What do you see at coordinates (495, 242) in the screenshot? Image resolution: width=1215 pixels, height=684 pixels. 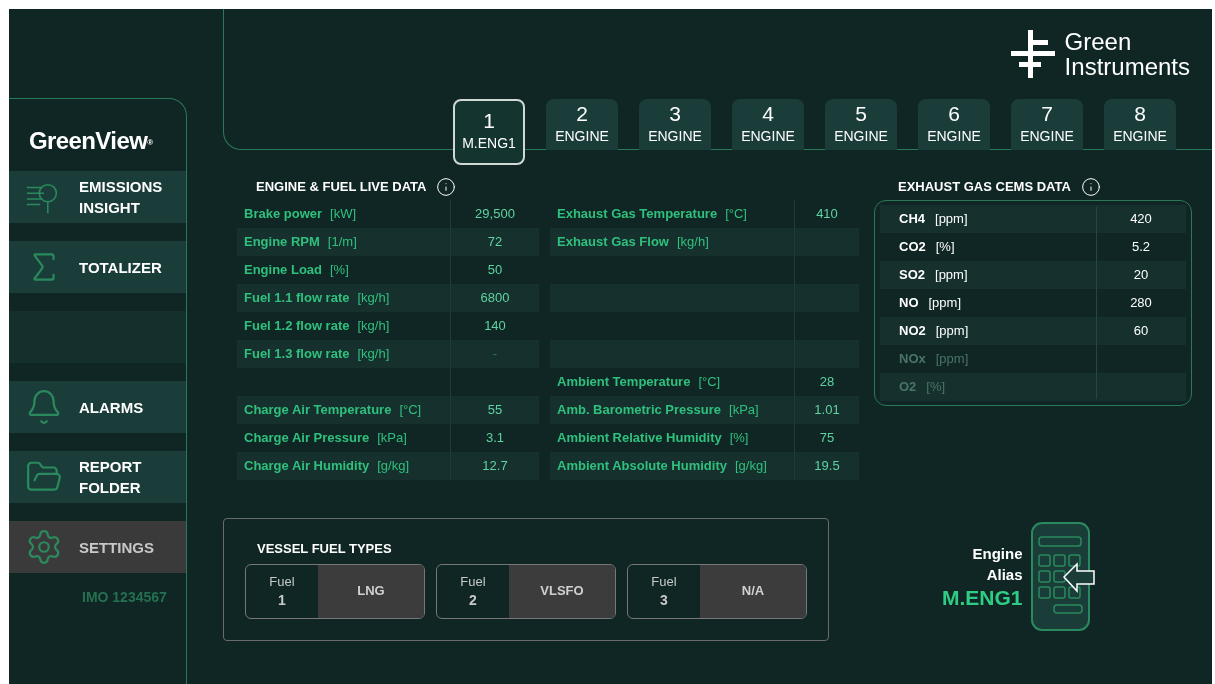 I see `data-value: 72` at bounding box center [495, 242].